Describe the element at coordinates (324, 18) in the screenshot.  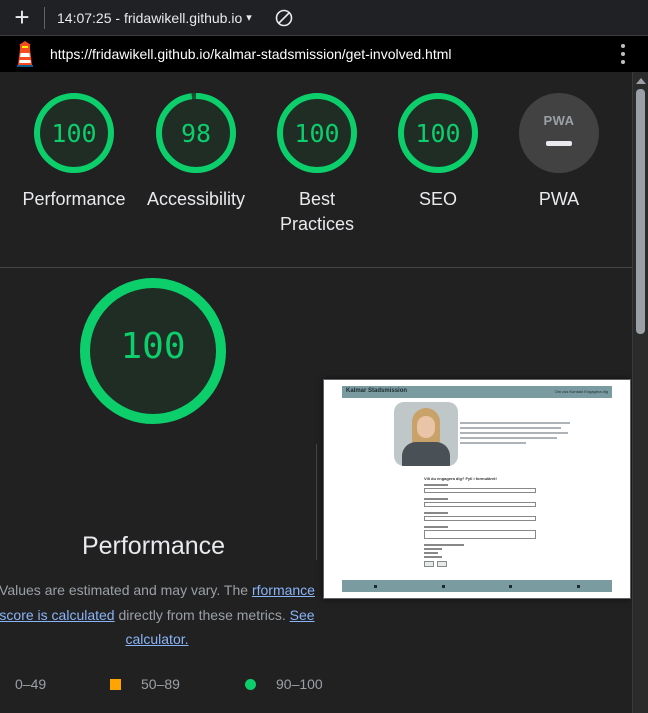
I see `devtools-toolbar: + 14:07:25 - fridawikell.github.io ▾` at that location.